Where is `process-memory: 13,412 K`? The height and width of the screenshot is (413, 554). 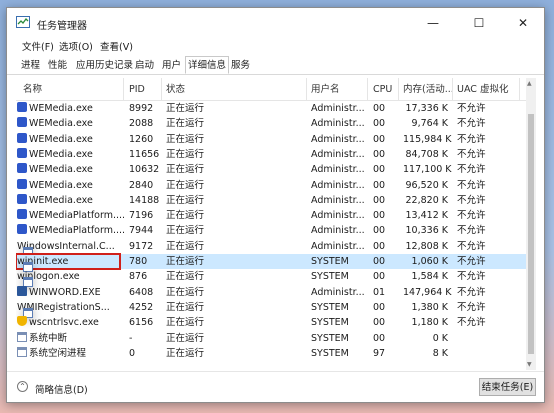 process-memory: 13,412 K is located at coordinates (427, 216).